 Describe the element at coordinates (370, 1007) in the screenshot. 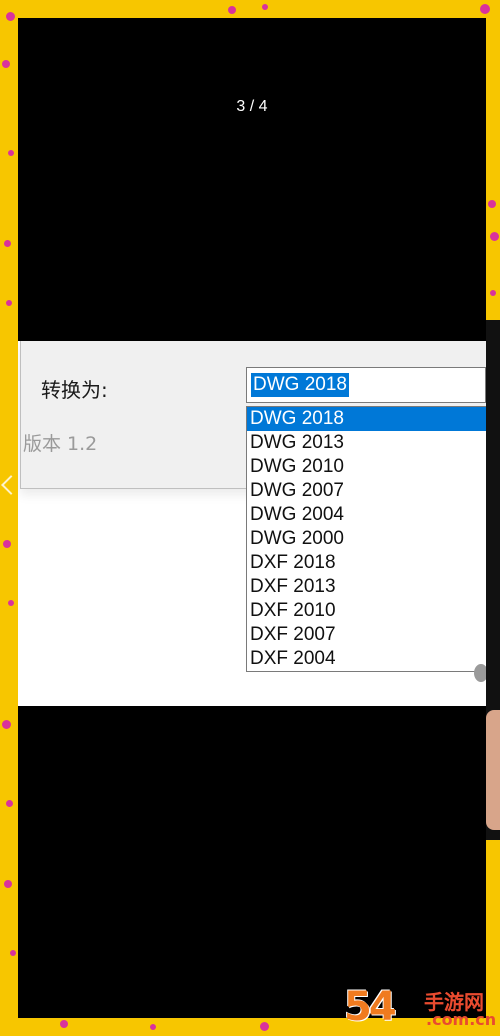

I see `watermark-number: 54` at that location.